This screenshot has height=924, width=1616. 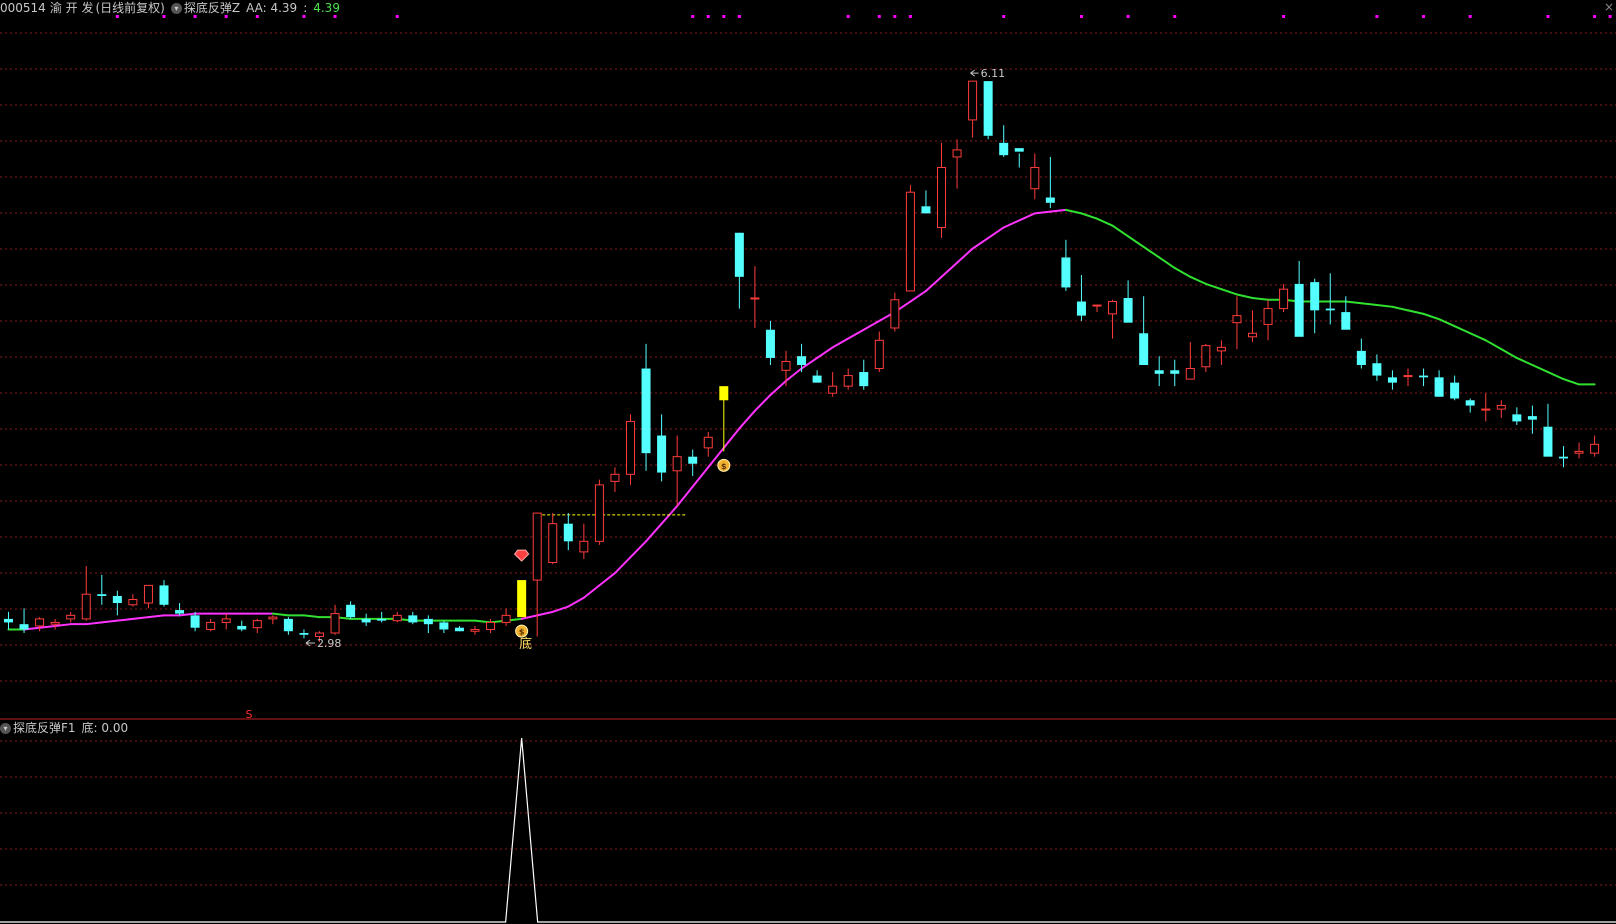 What do you see at coordinates (1609, 7) in the screenshot?
I see `close-icon: ×` at bounding box center [1609, 7].